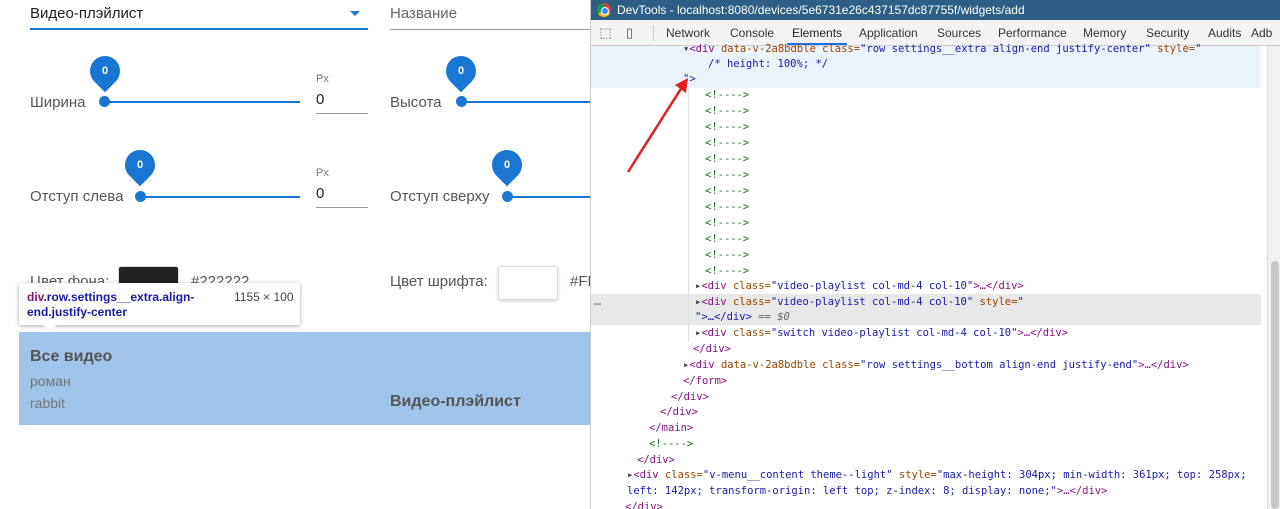 The width and height of the screenshot is (1280, 509). Describe the element at coordinates (1224, 33) in the screenshot. I see `tab-audits: Audits` at that location.